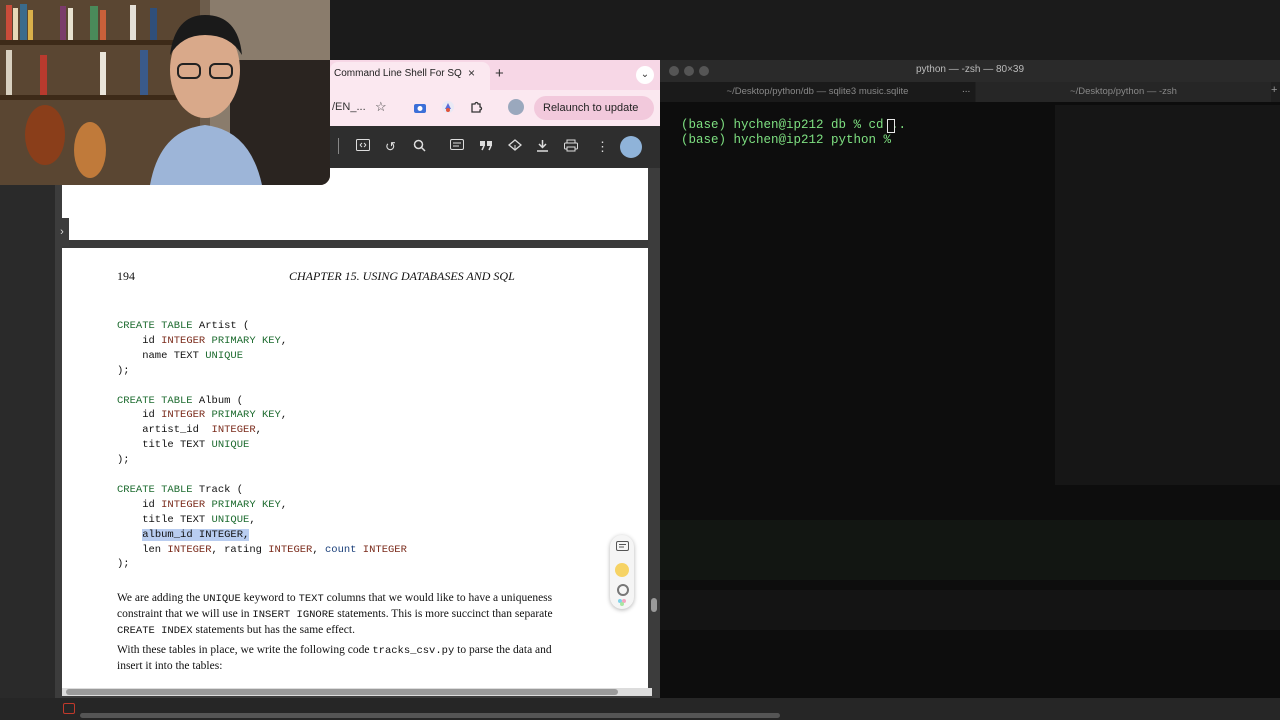 This screenshot has height=720, width=1280. What do you see at coordinates (516, 107) in the screenshot?
I see `profile-avatar` at bounding box center [516, 107].